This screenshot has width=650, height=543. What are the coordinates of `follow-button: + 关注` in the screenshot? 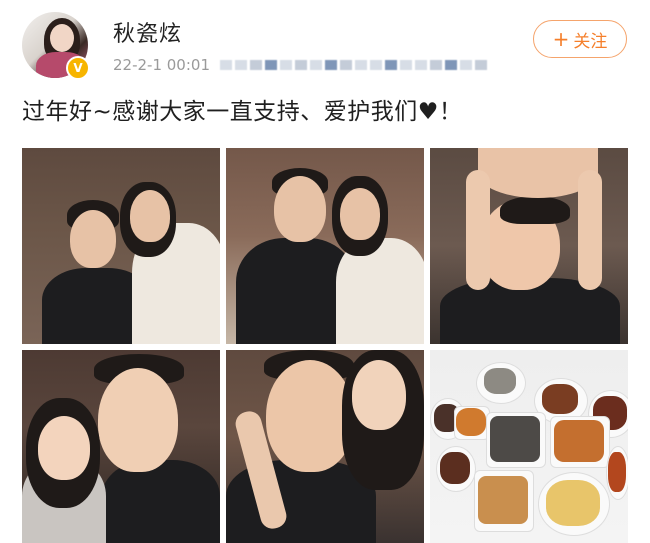 It's located at (580, 39).